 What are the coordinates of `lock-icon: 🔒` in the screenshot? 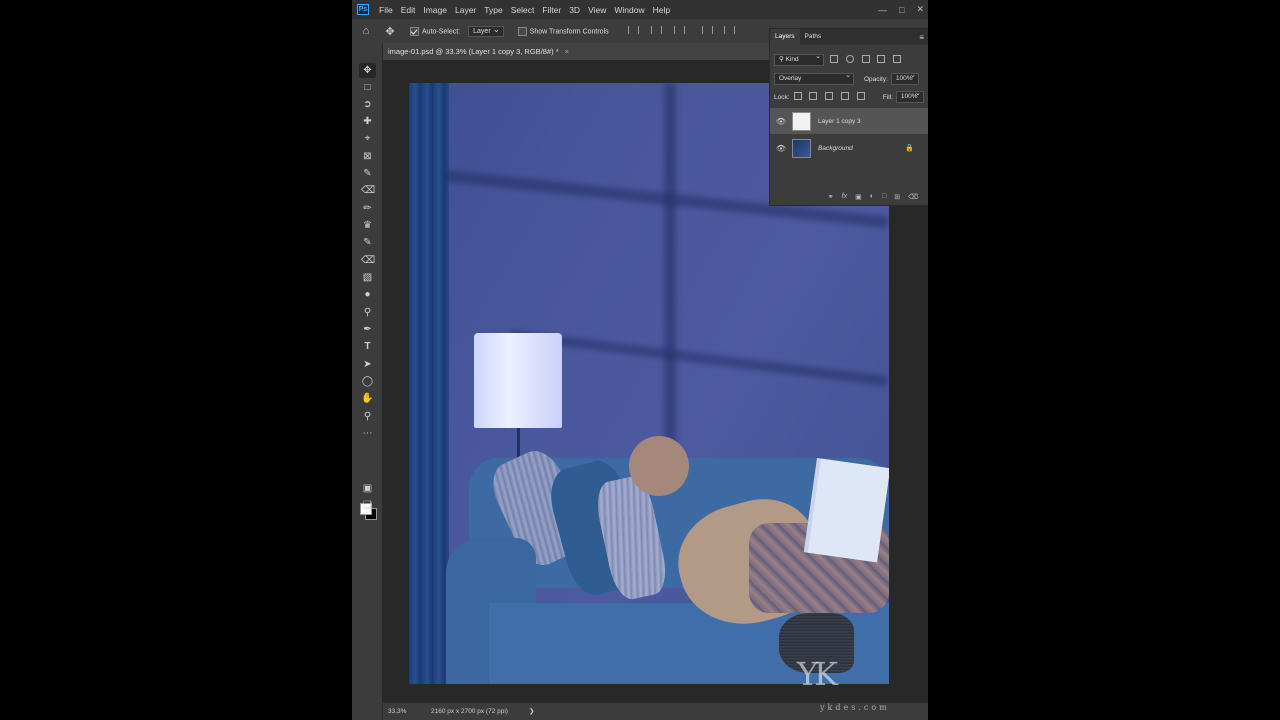 It's located at (909, 148).